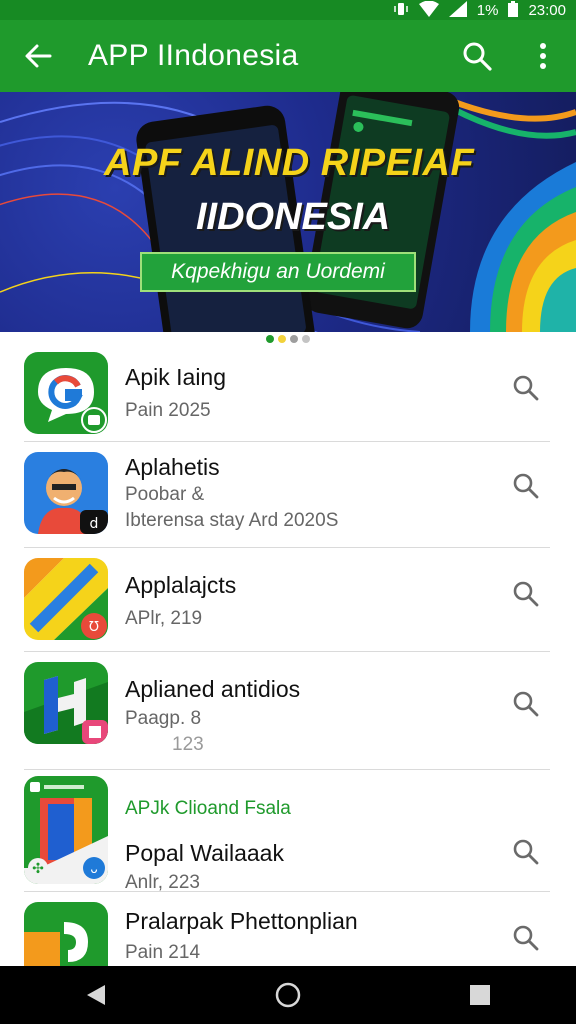 The width and height of the screenshot is (576, 1024). Describe the element at coordinates (164, 618) in the screenshot. I see `app-meta: APlr, 219` at that location.